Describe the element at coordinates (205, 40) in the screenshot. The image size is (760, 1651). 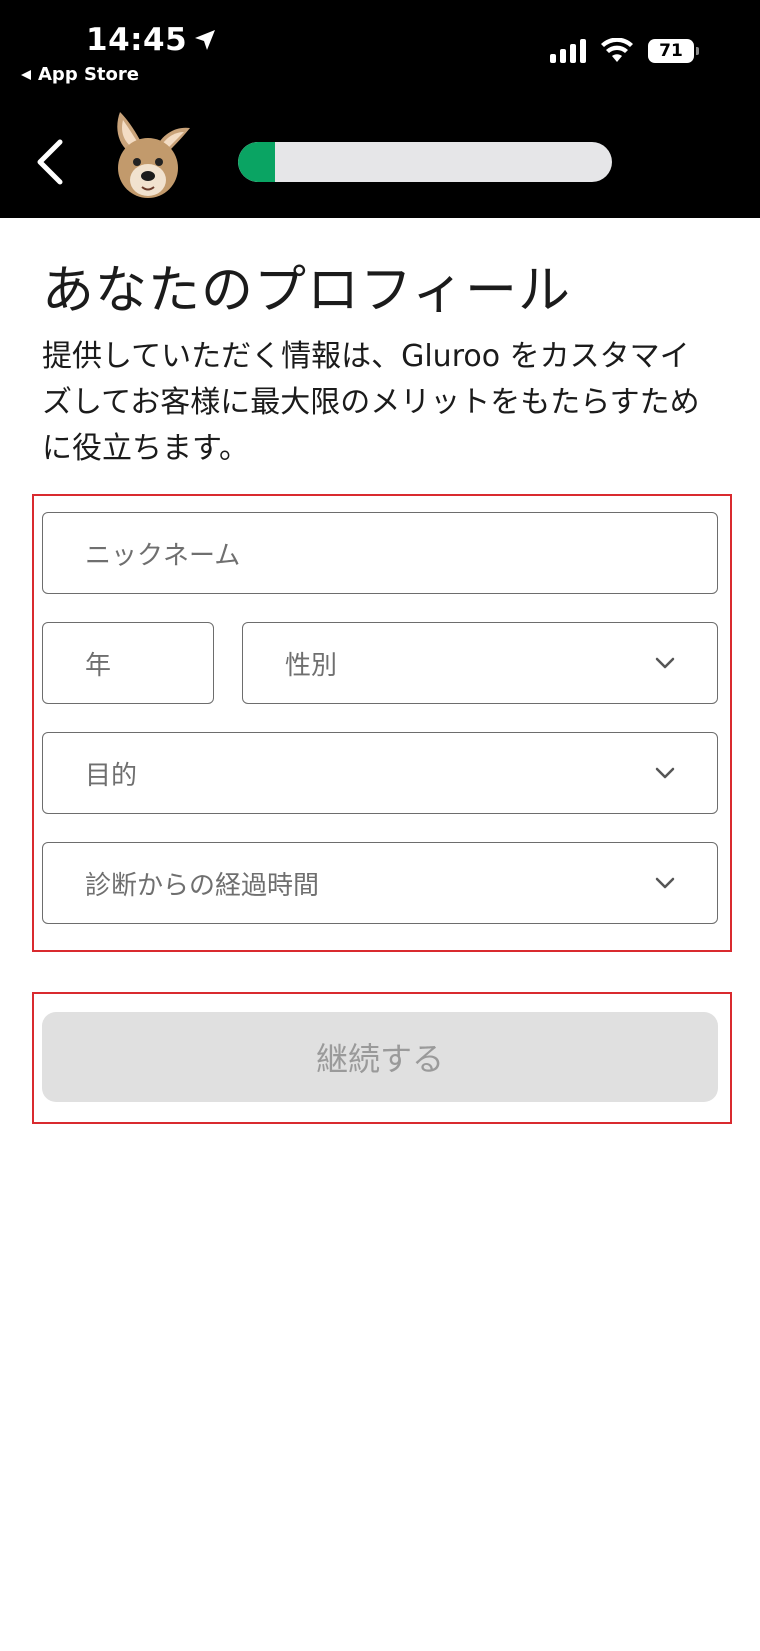
I see `location-arrow-icon` at that location.